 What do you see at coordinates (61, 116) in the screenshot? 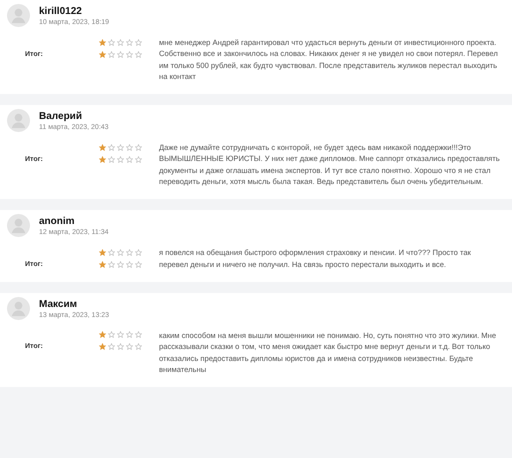
I see `author-name: Валерий` at bounding box center [61, 116].